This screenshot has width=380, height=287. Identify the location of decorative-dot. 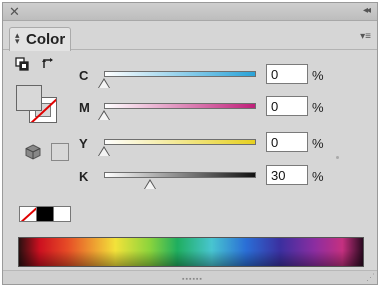
(337, 157).